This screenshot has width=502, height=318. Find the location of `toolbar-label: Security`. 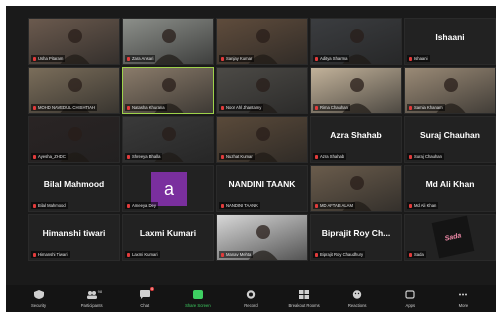

toolbar-label: Security is located at coordinates (38, 305).